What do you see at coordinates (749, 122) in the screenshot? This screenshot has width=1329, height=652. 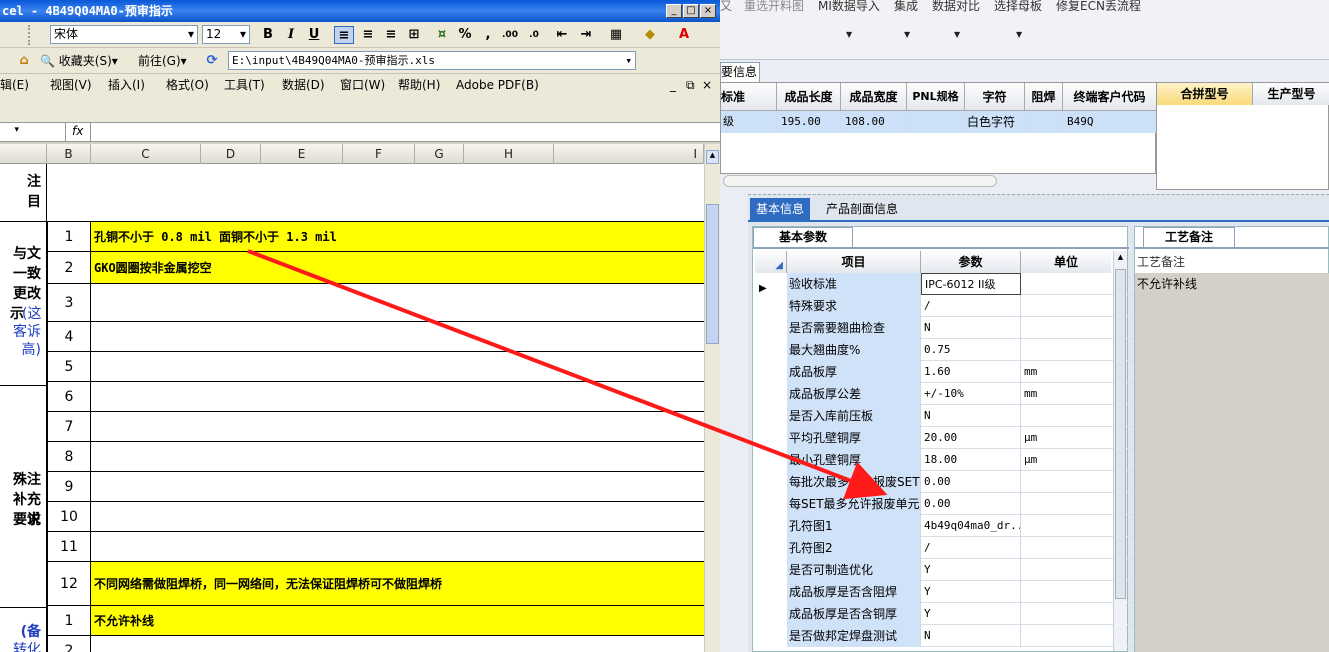 I see `grid-cell: 级` at bounding box center [749, 122].